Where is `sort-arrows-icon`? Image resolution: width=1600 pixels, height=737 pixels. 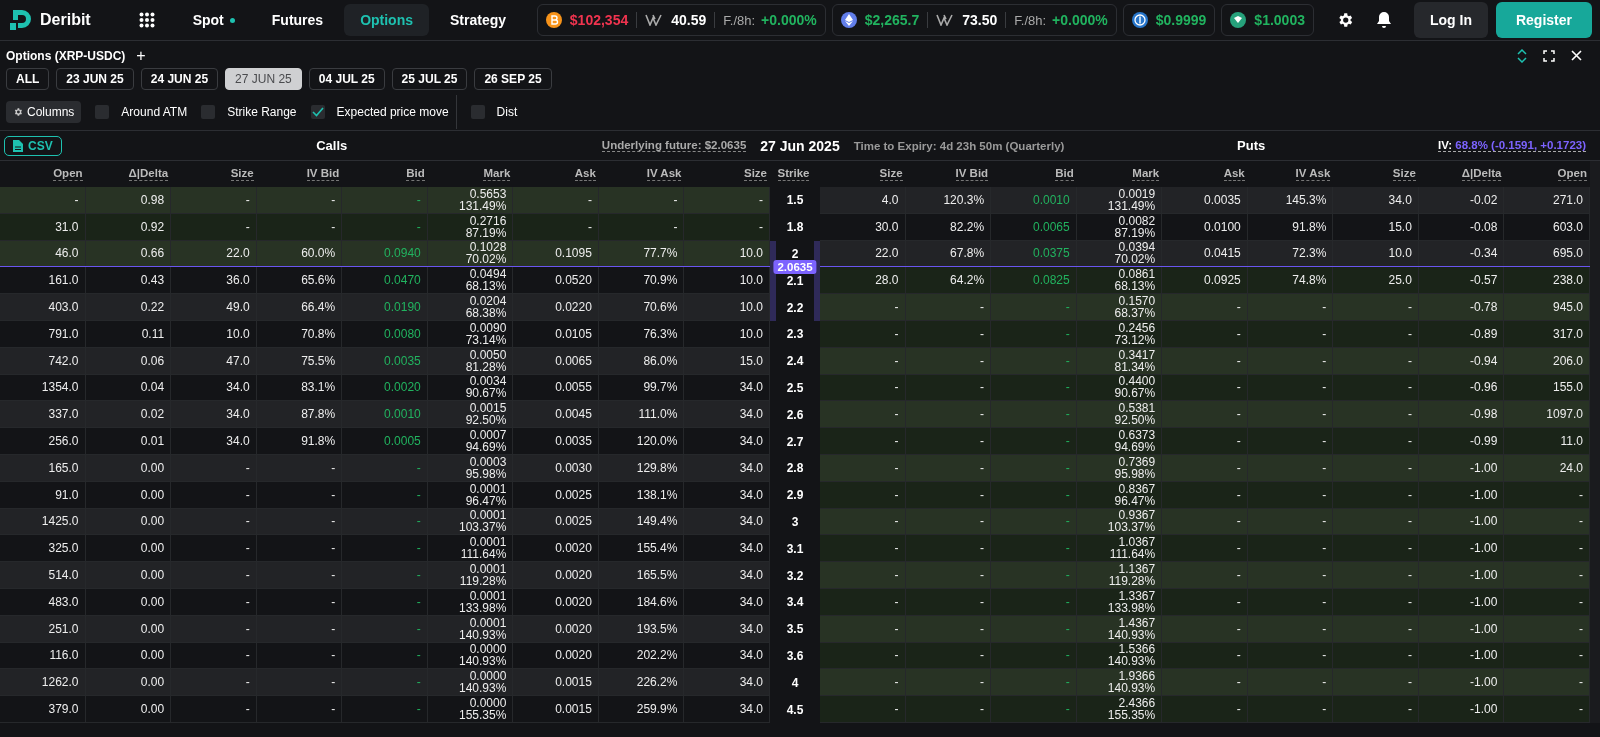 sort-arrows-icon is located at coordinates (1522, 55).